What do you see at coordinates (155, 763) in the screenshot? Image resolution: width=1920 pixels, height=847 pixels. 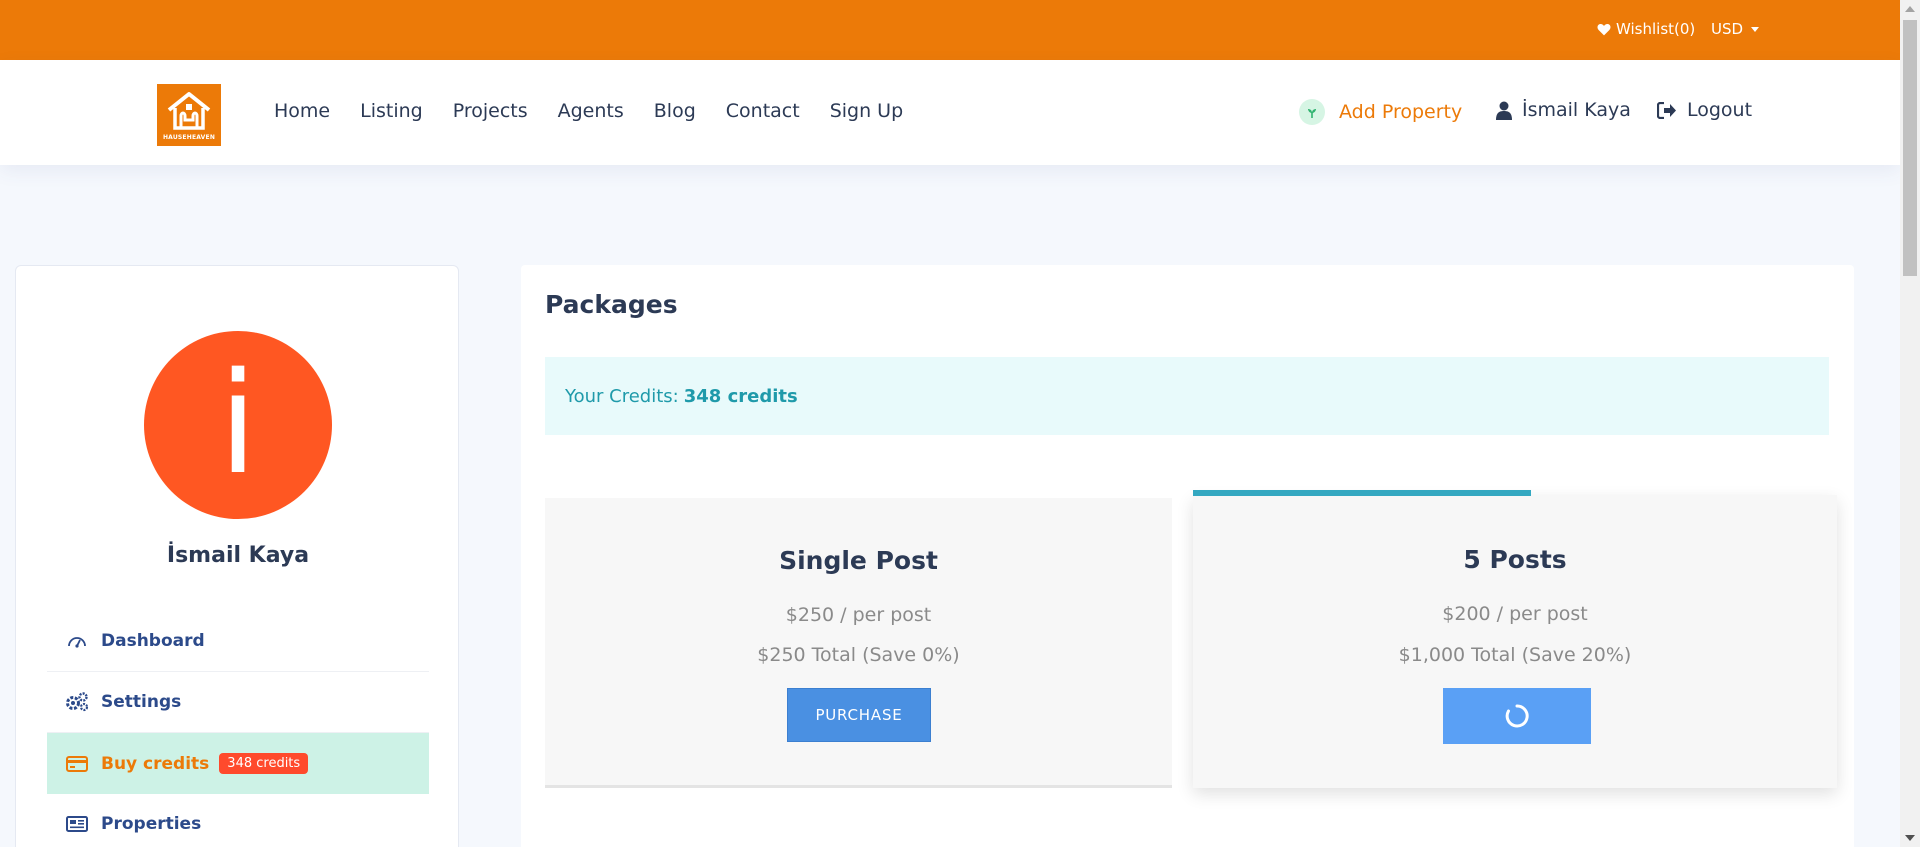 I see `sidebar-item-label: Buy credits` at bounding box center [155, 763].